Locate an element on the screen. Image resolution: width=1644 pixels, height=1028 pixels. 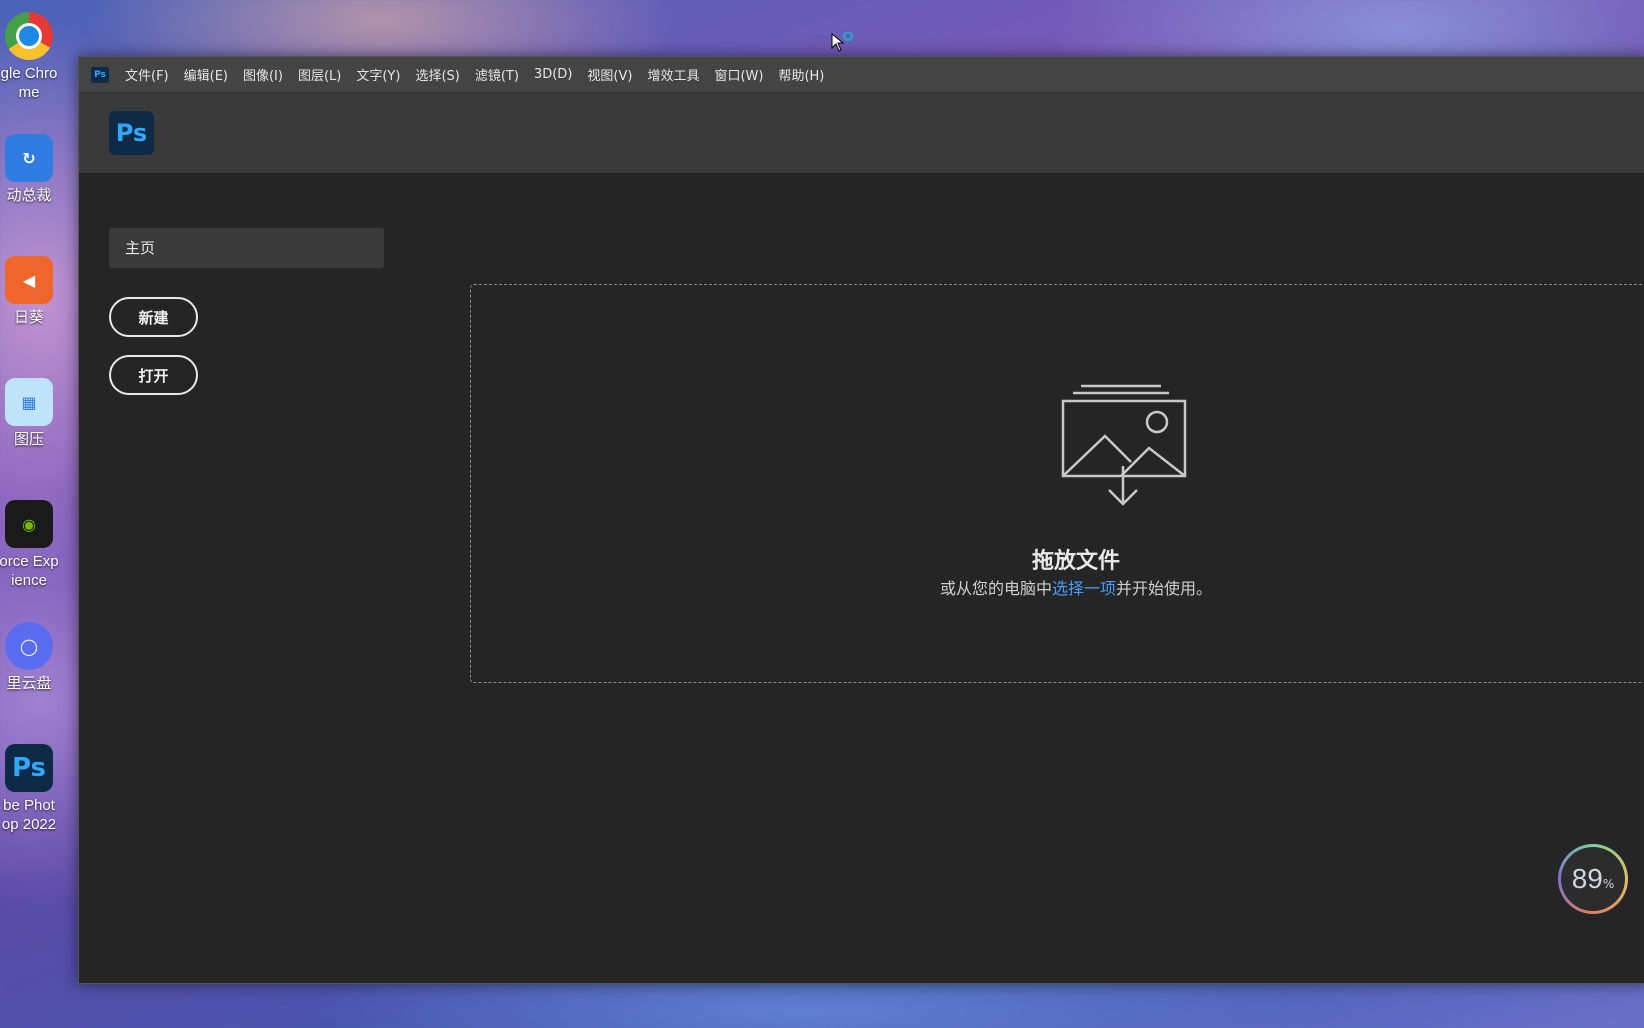
menu-help: 帮助(H) is located at coordinates (801, 74).